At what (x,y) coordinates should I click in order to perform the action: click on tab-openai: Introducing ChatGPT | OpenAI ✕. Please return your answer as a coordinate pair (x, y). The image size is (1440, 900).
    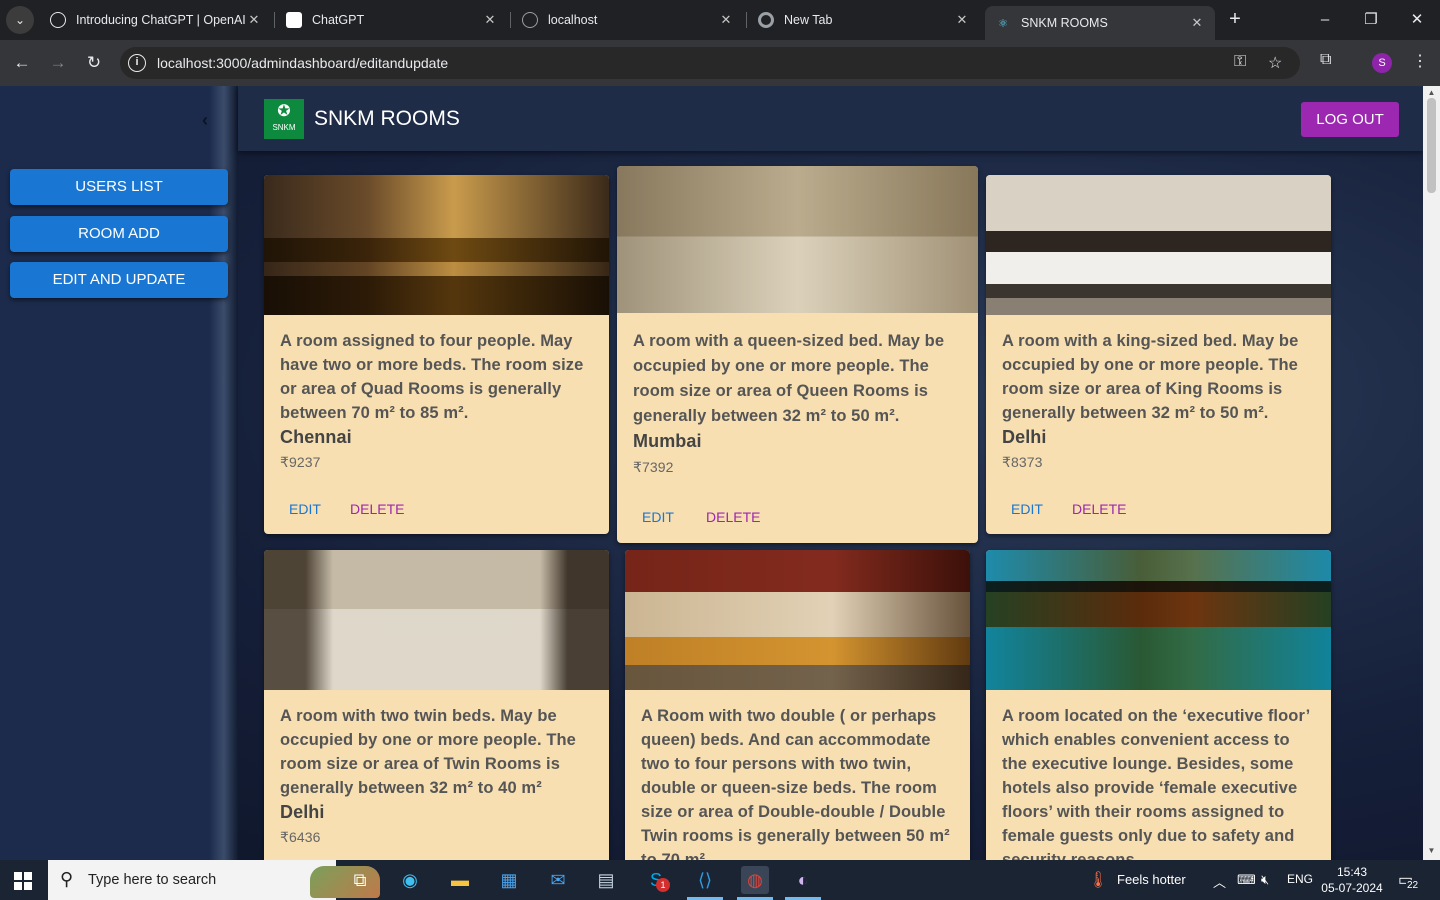
    Looking at the image, I should click on (156, 20).